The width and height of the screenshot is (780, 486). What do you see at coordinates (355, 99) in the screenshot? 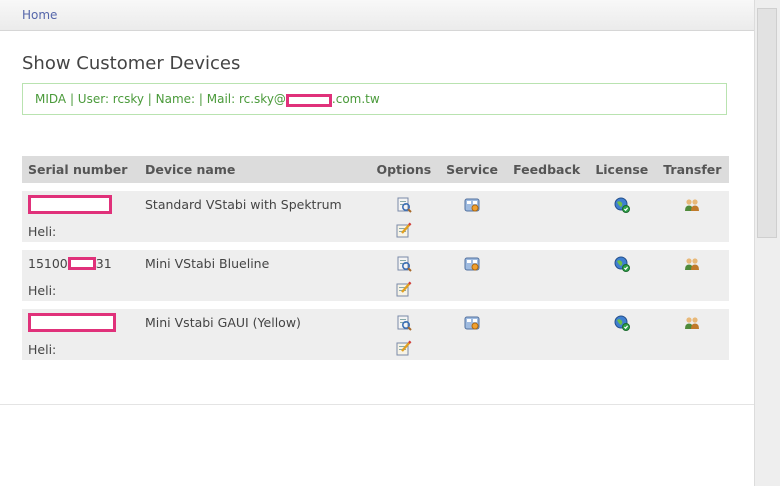
I see `customer-mail-domain: .com.tw` at bounding box center [355, 99].